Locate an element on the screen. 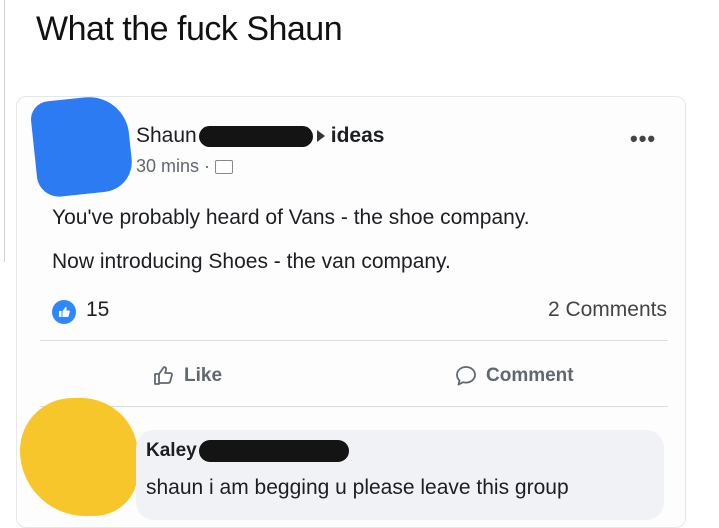 The image size is (719, 528). post-text-line: Now introducing Shoes - the van company. is located at coordinates (251, 261).